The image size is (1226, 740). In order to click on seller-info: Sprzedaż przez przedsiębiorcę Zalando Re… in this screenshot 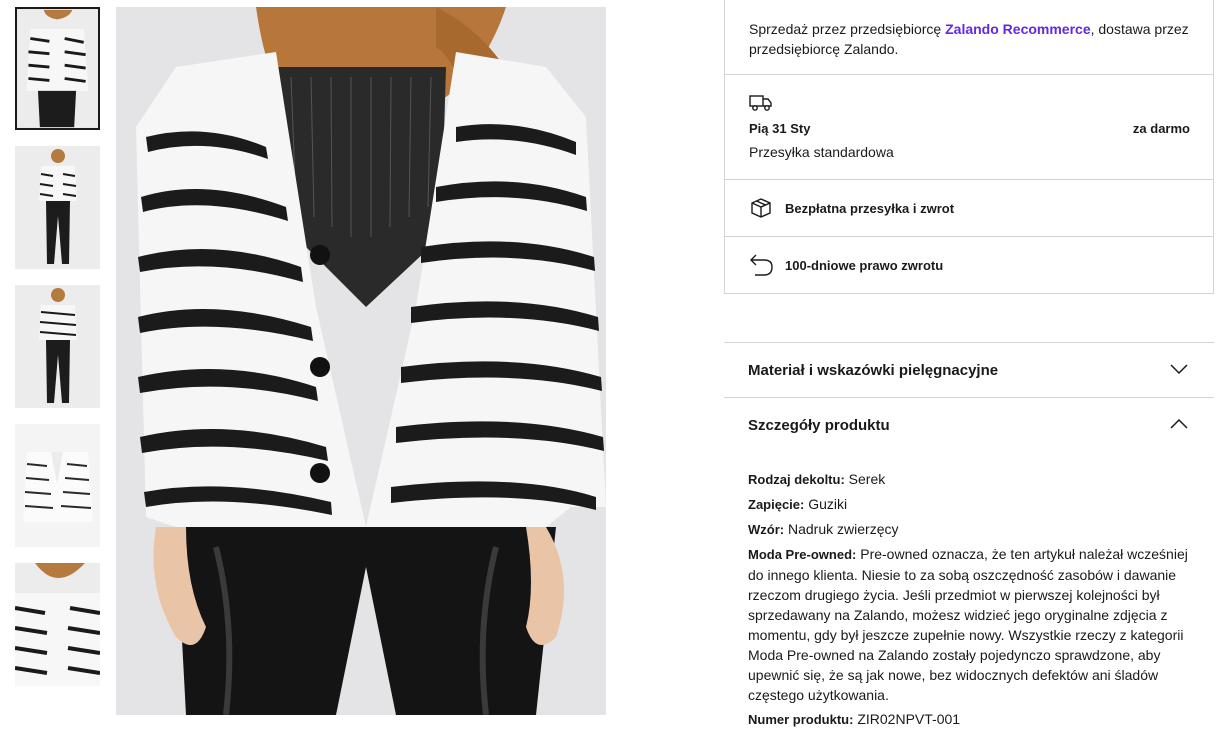, I will do `click(969, 39)`.